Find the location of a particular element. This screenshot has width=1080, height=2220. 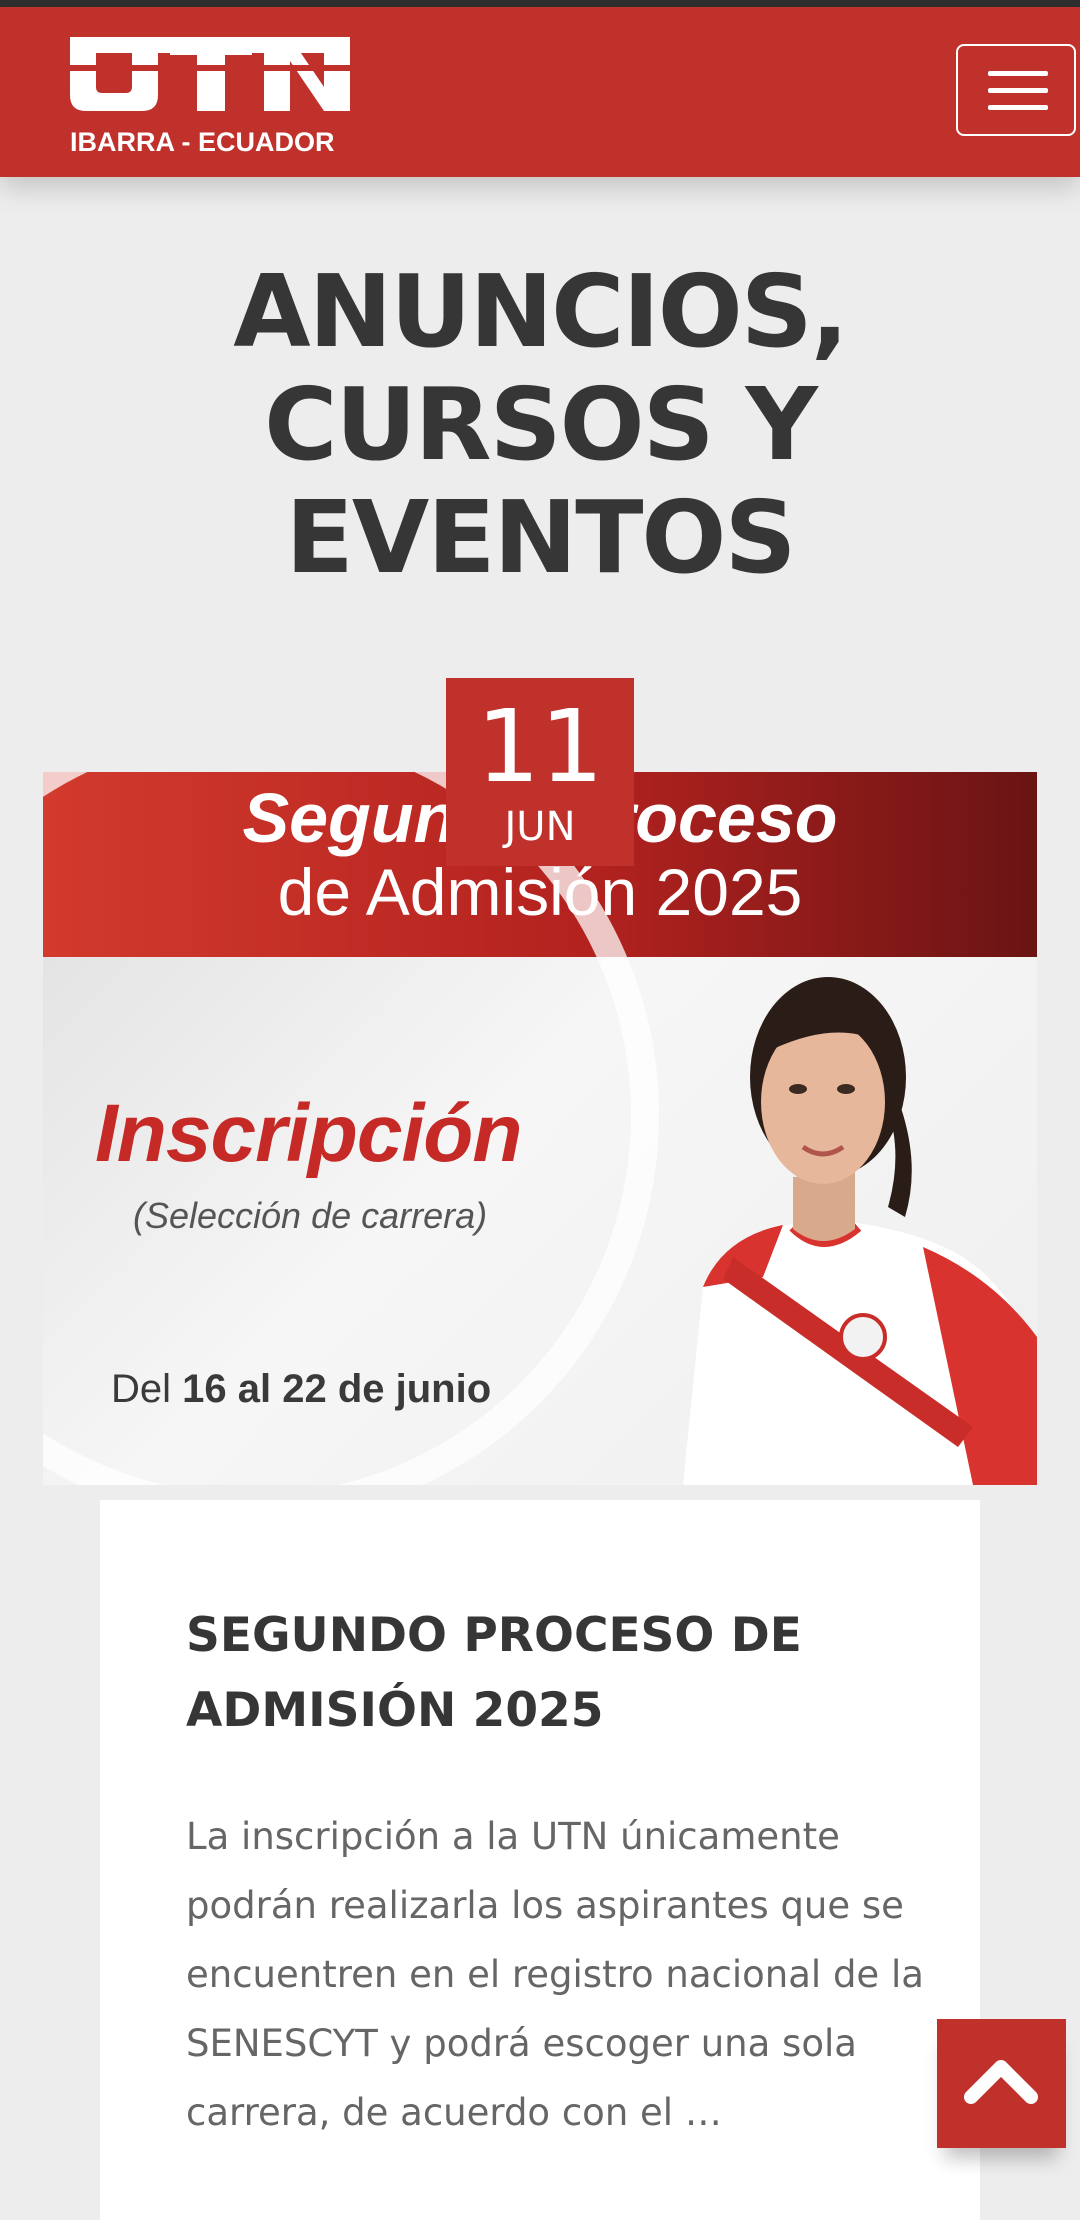

banner-dates-prefix: Del is located at coordinates (141, 1389).